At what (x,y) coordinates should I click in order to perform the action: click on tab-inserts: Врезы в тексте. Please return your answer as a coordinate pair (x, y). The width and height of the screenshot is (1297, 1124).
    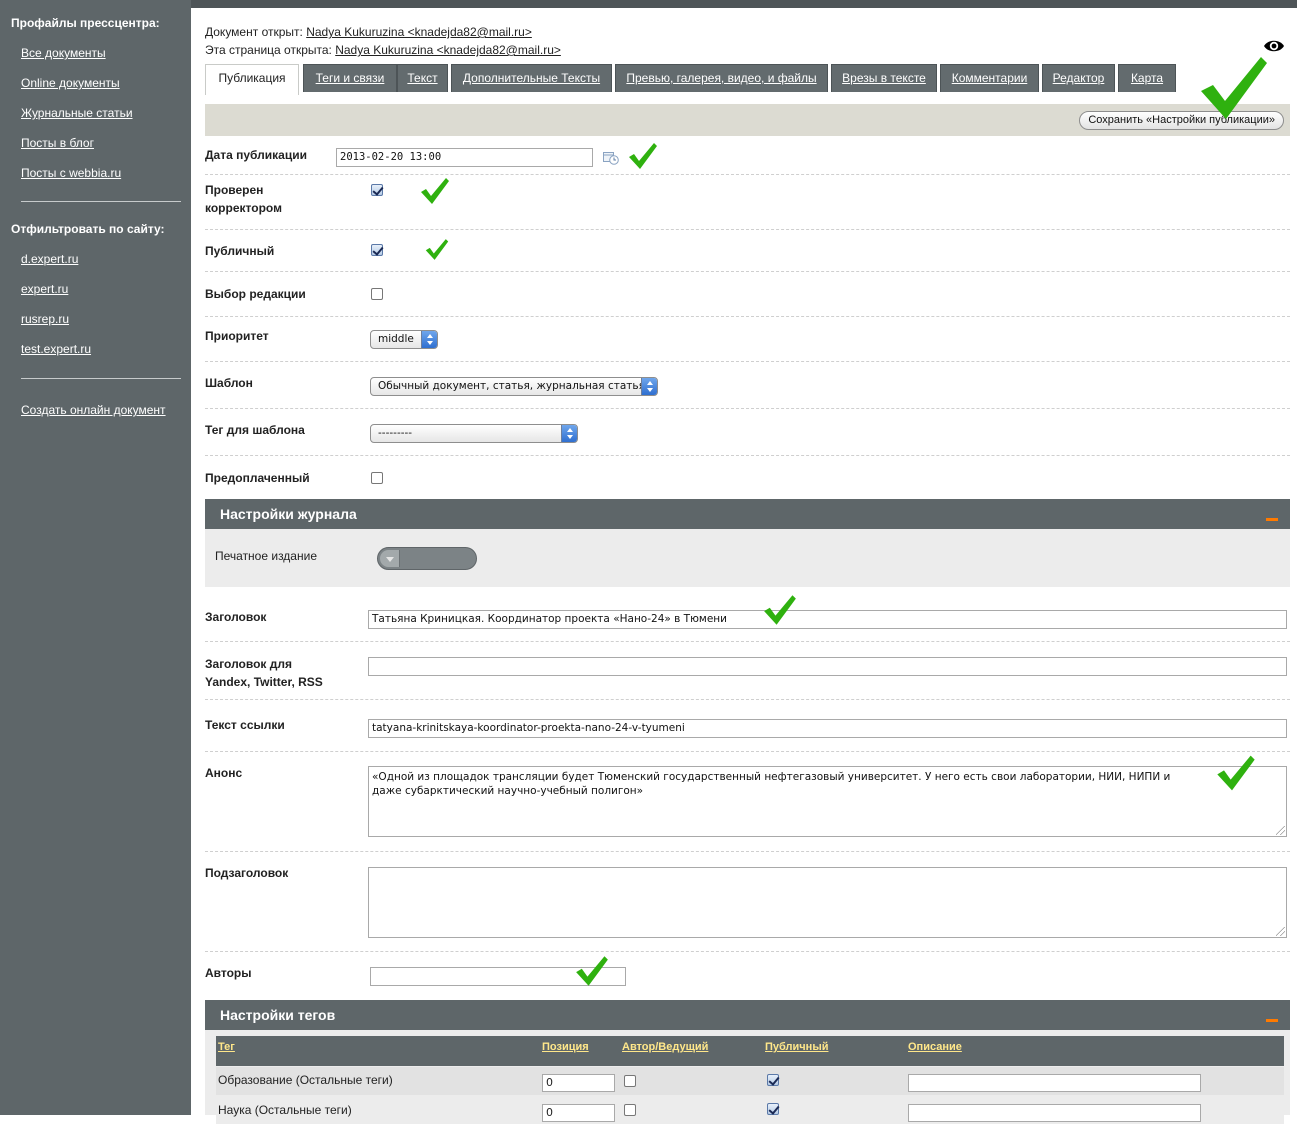
    Looking at the image, I should click on (884, 78).